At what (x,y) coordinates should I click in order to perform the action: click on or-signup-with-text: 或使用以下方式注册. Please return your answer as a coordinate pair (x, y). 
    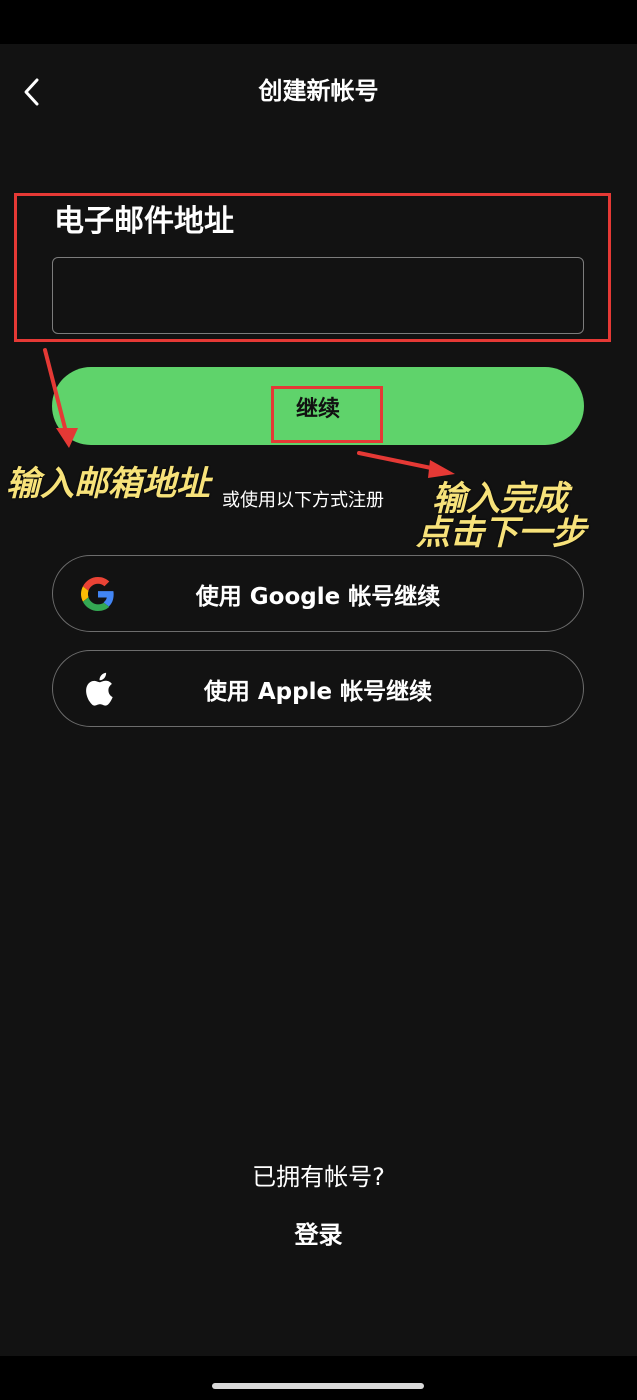
    Looking at the image, I should click on (303, 500).